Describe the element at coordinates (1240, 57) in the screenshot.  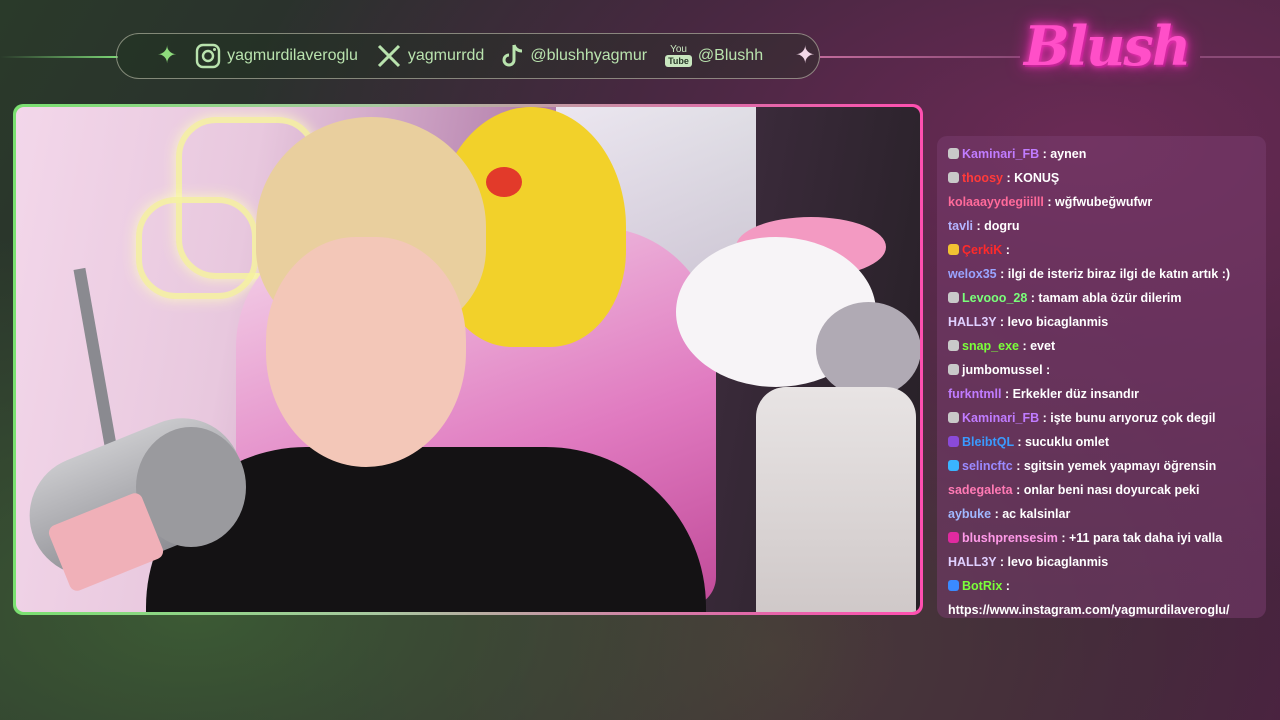
I see `top-line-far-right` at that location.